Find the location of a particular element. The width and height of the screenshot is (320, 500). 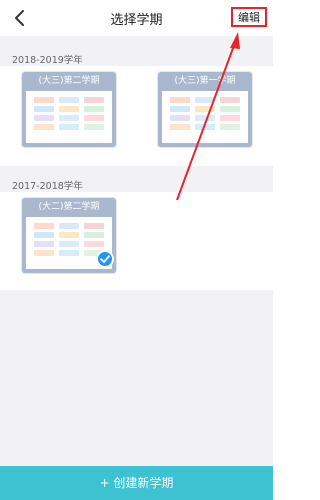

term-card: (大三)第二学期 is located at coordinates (69, 109).